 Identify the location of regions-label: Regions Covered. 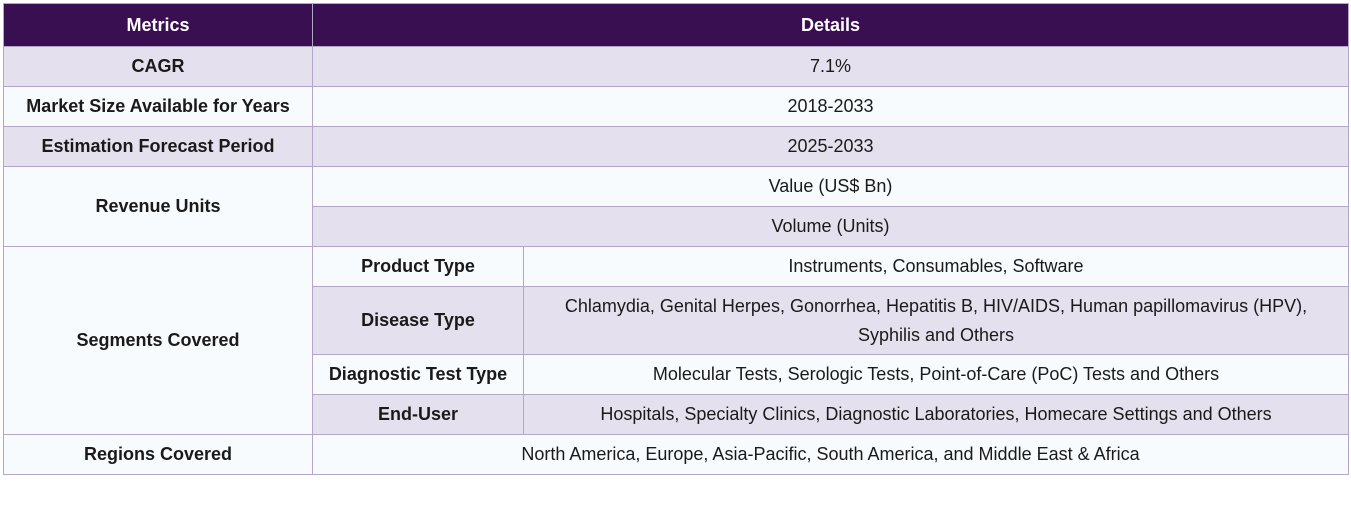
(158, 454).